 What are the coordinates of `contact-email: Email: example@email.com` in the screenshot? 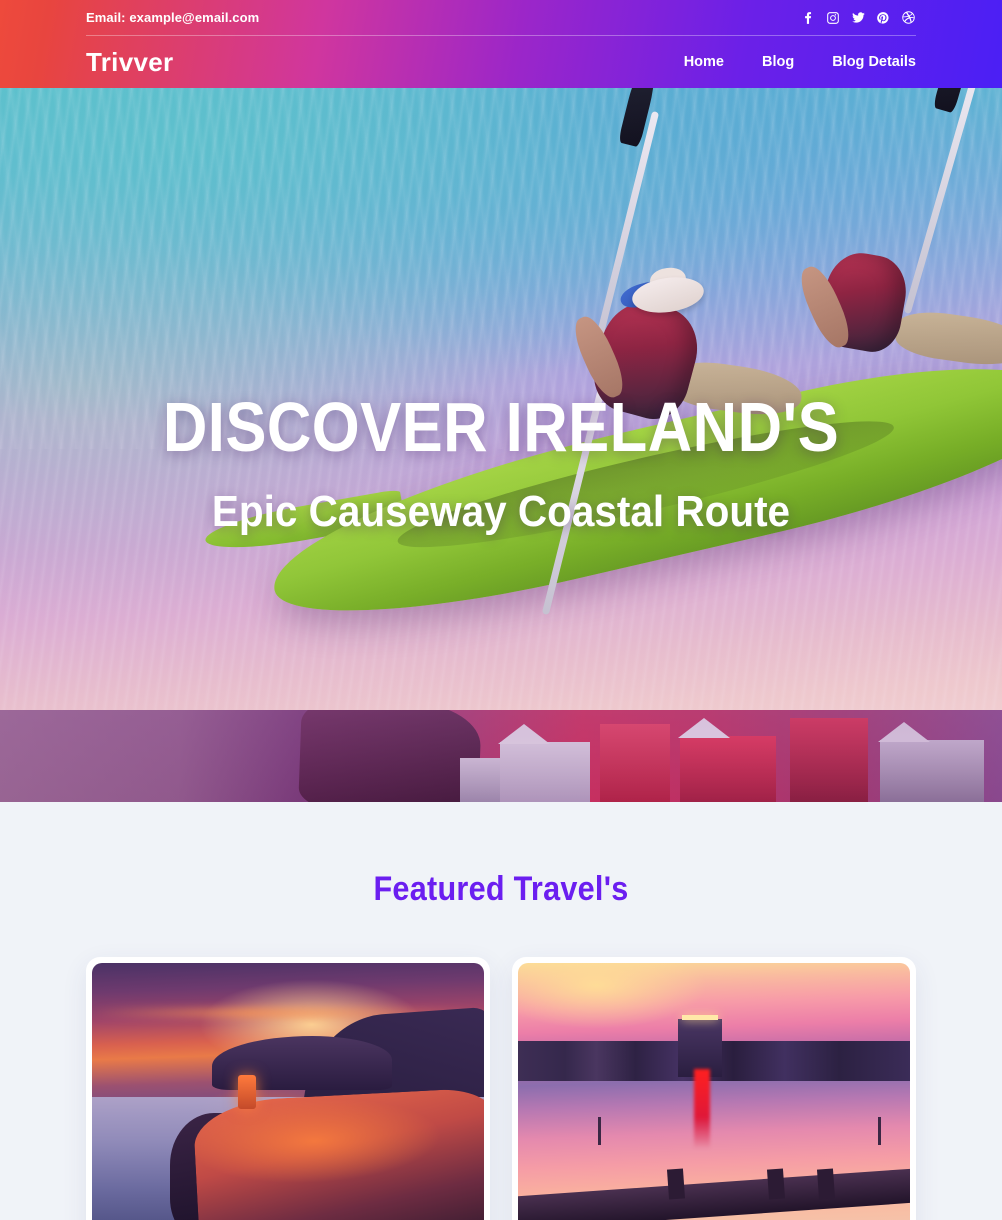 It's located at (172, 17).